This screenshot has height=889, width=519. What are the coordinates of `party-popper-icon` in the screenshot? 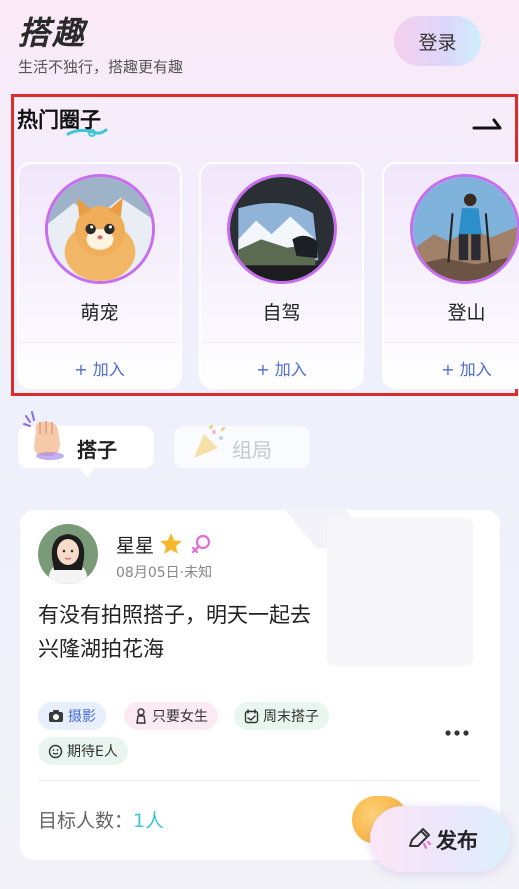 It's located at (209, 441).